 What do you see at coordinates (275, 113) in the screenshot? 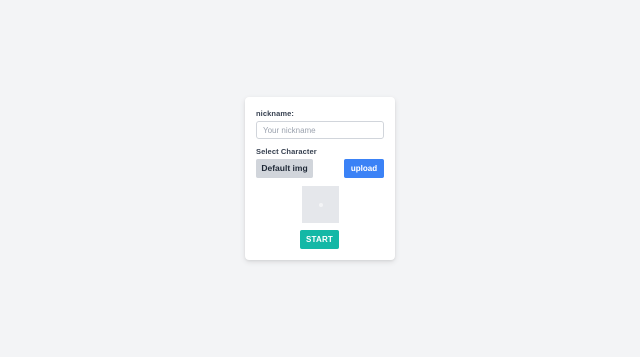
I see `nickname-label: nickname:` at bounding box center [275, 113].